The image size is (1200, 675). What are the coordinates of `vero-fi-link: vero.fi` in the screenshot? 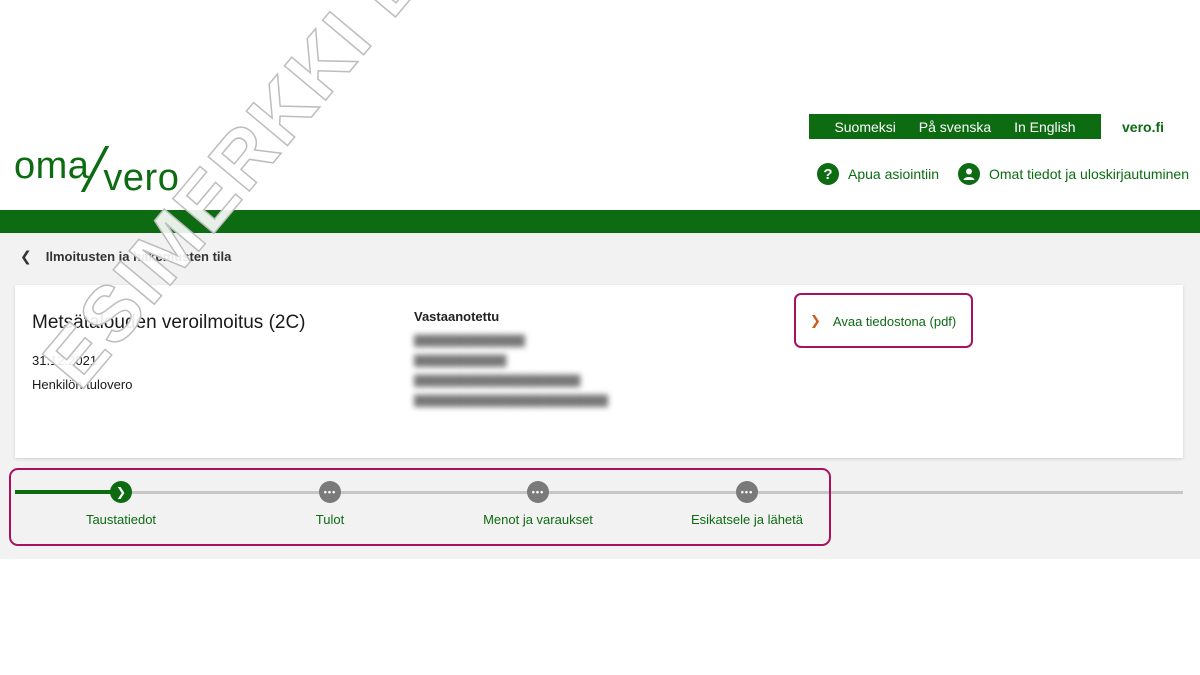 It's located at (1143, 127).